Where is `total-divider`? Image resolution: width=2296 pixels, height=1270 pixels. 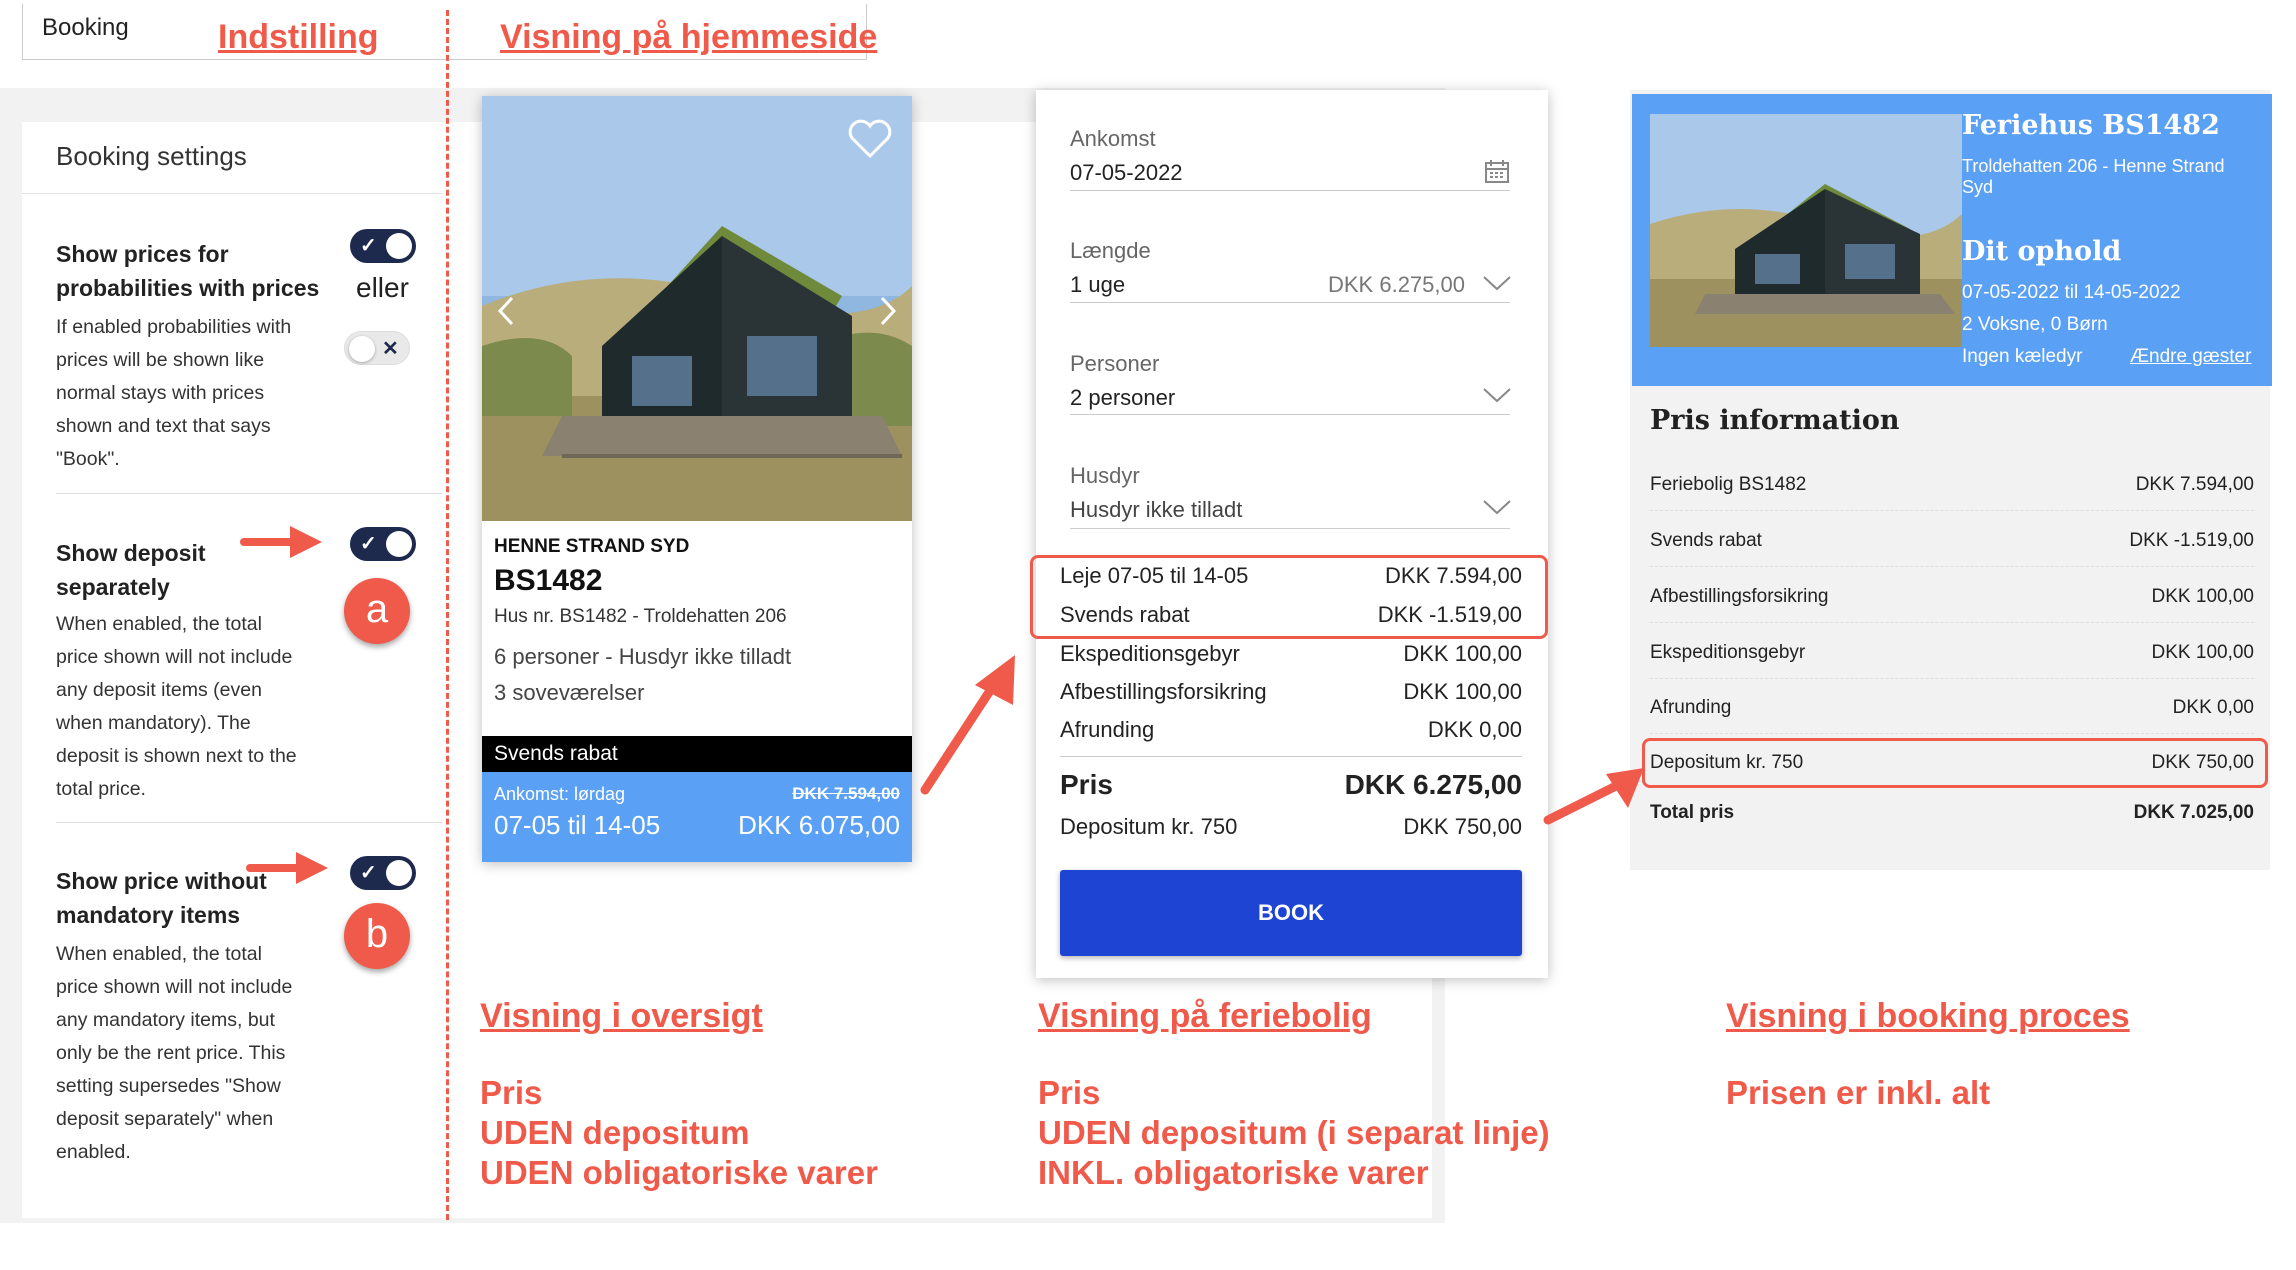
total-divider is located at coordinates (1291, 756).